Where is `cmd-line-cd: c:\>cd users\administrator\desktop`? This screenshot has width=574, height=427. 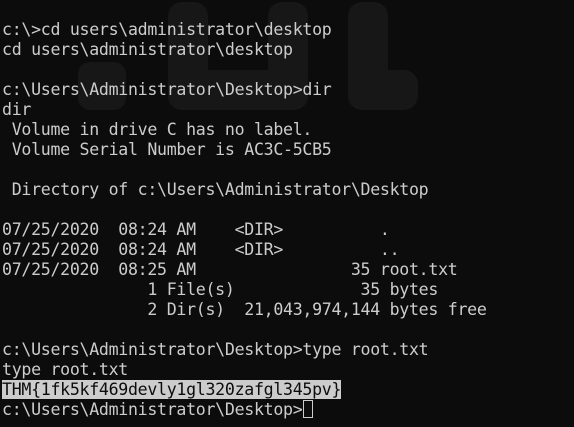
cmd-line-cd: c:\>cd users\administrator\desktop is located at coordinates (167, 29).